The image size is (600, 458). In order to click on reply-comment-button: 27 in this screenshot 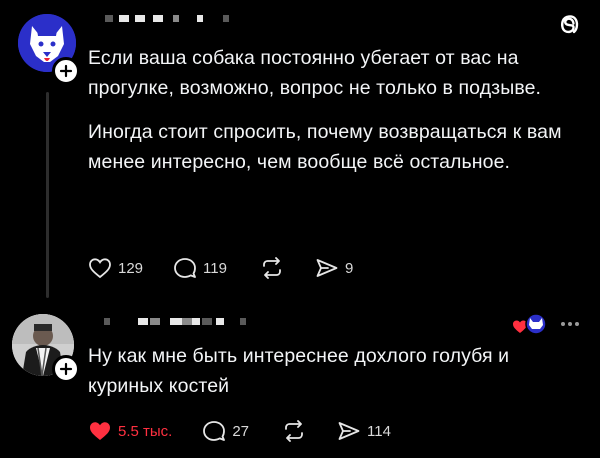, I will do `click(225, 431)`.